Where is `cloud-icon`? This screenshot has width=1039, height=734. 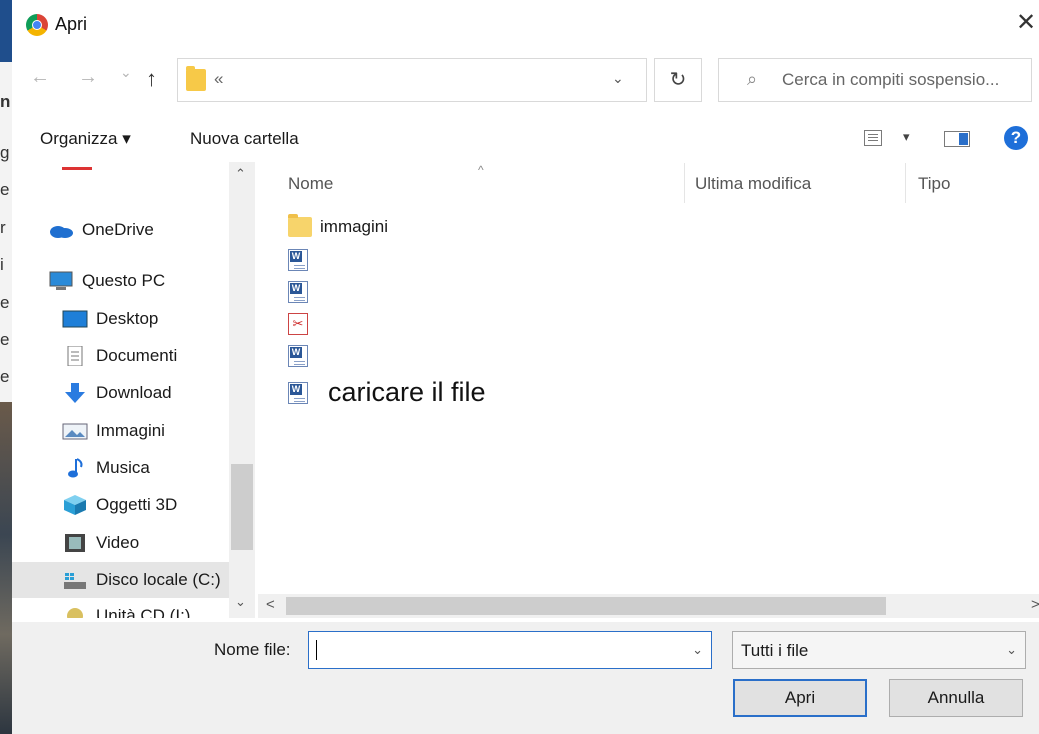
cloud-icon is located at coordinates (61, 230).